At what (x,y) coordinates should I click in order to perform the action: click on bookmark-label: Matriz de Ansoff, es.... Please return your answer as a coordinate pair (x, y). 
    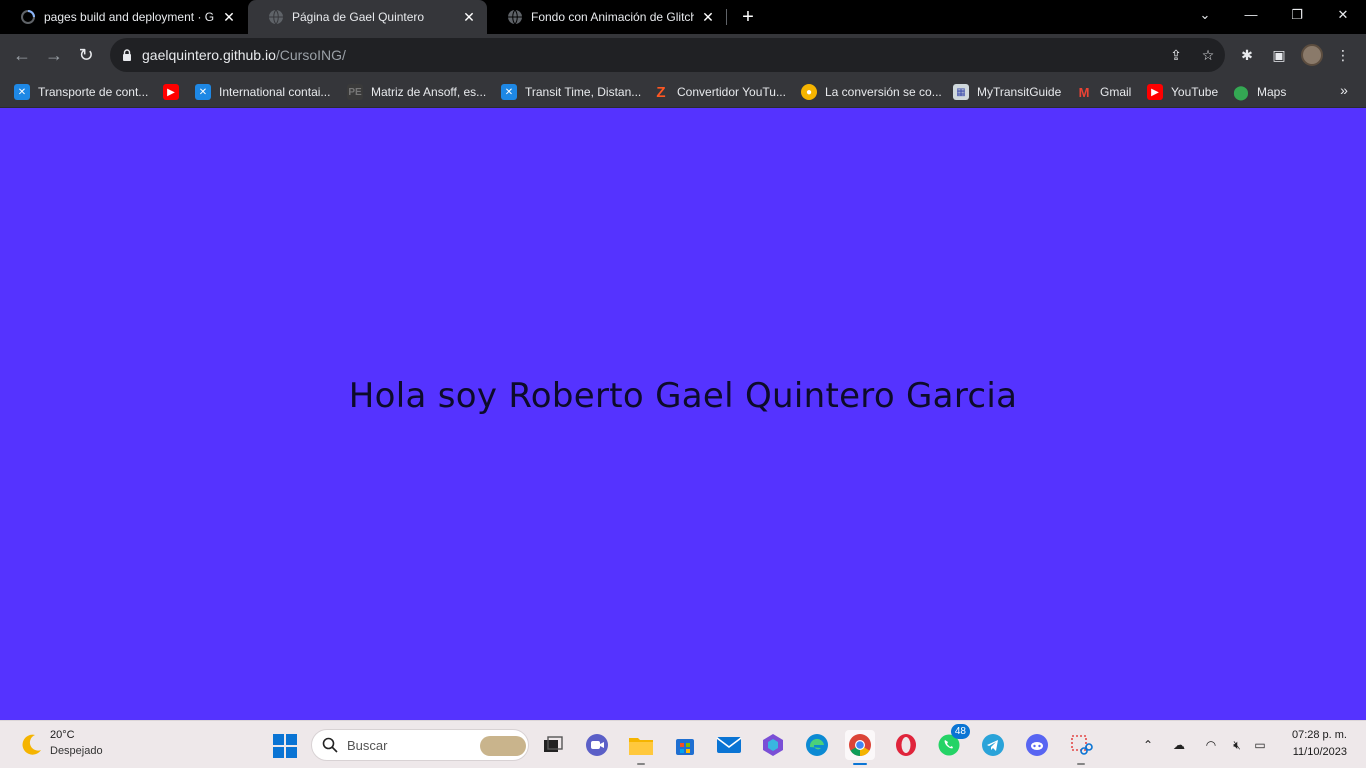
    Looking at the image, I should click on (429, 92).